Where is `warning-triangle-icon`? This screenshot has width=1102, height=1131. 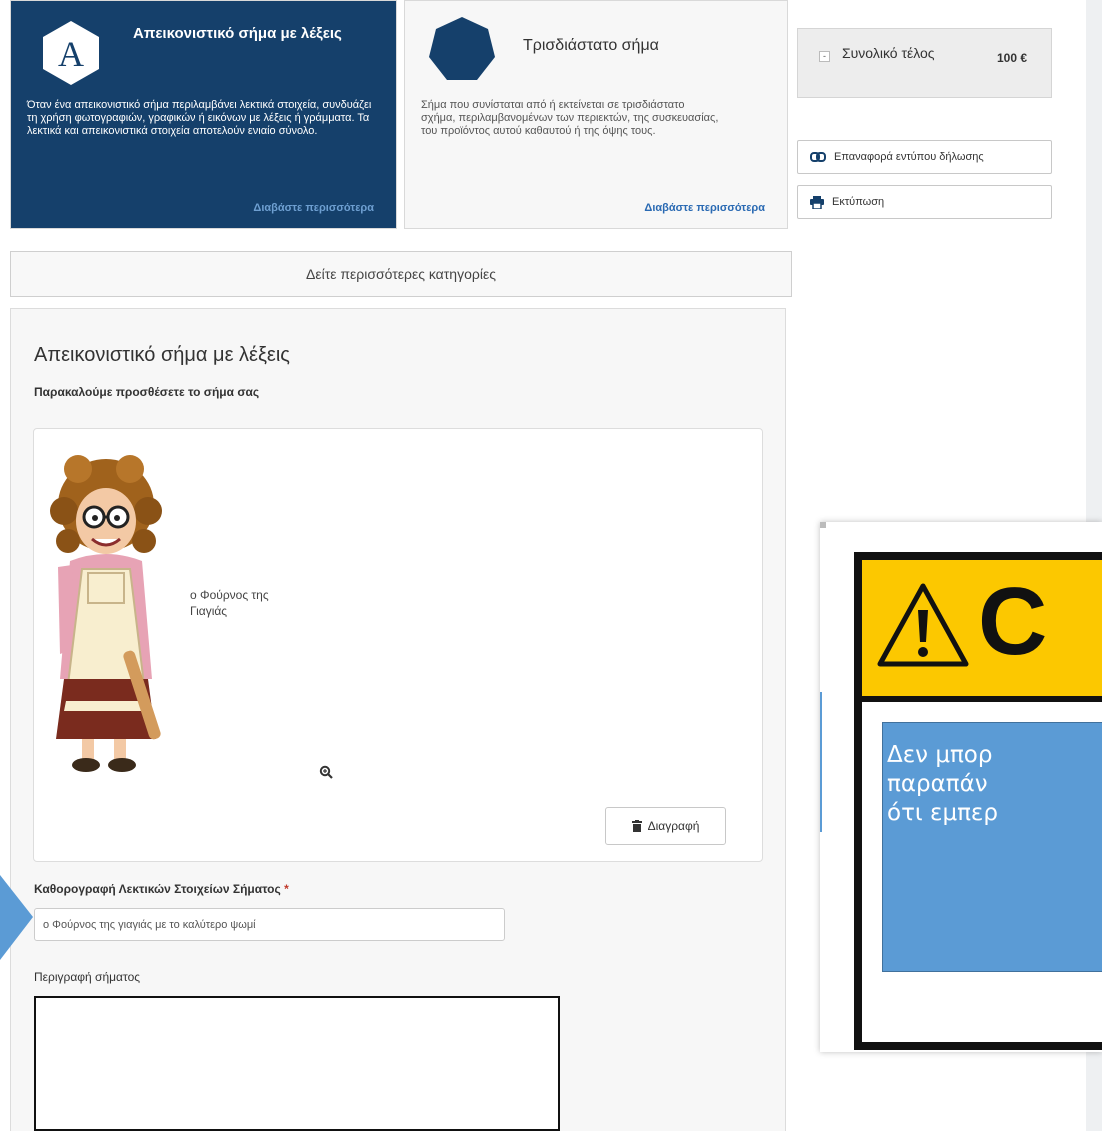 warning-triangle-icon is located at coordinates (923, 625).